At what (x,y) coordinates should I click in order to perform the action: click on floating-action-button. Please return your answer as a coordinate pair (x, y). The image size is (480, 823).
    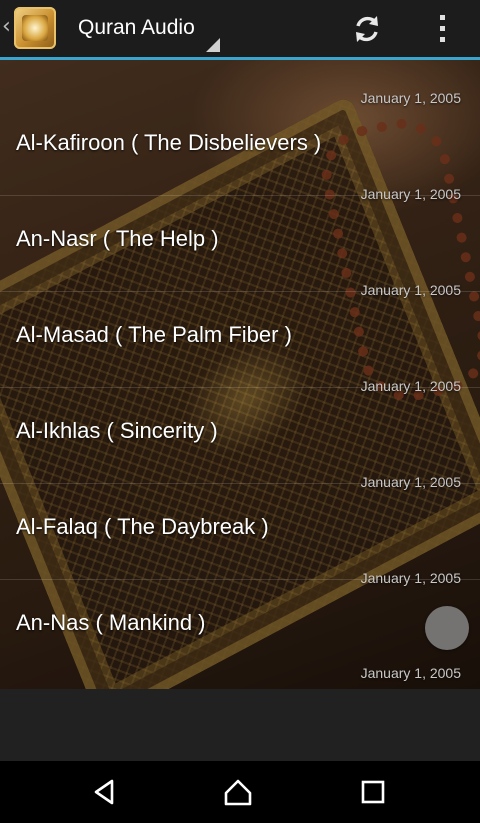
    Looking at the image, I should click on (447, 628).